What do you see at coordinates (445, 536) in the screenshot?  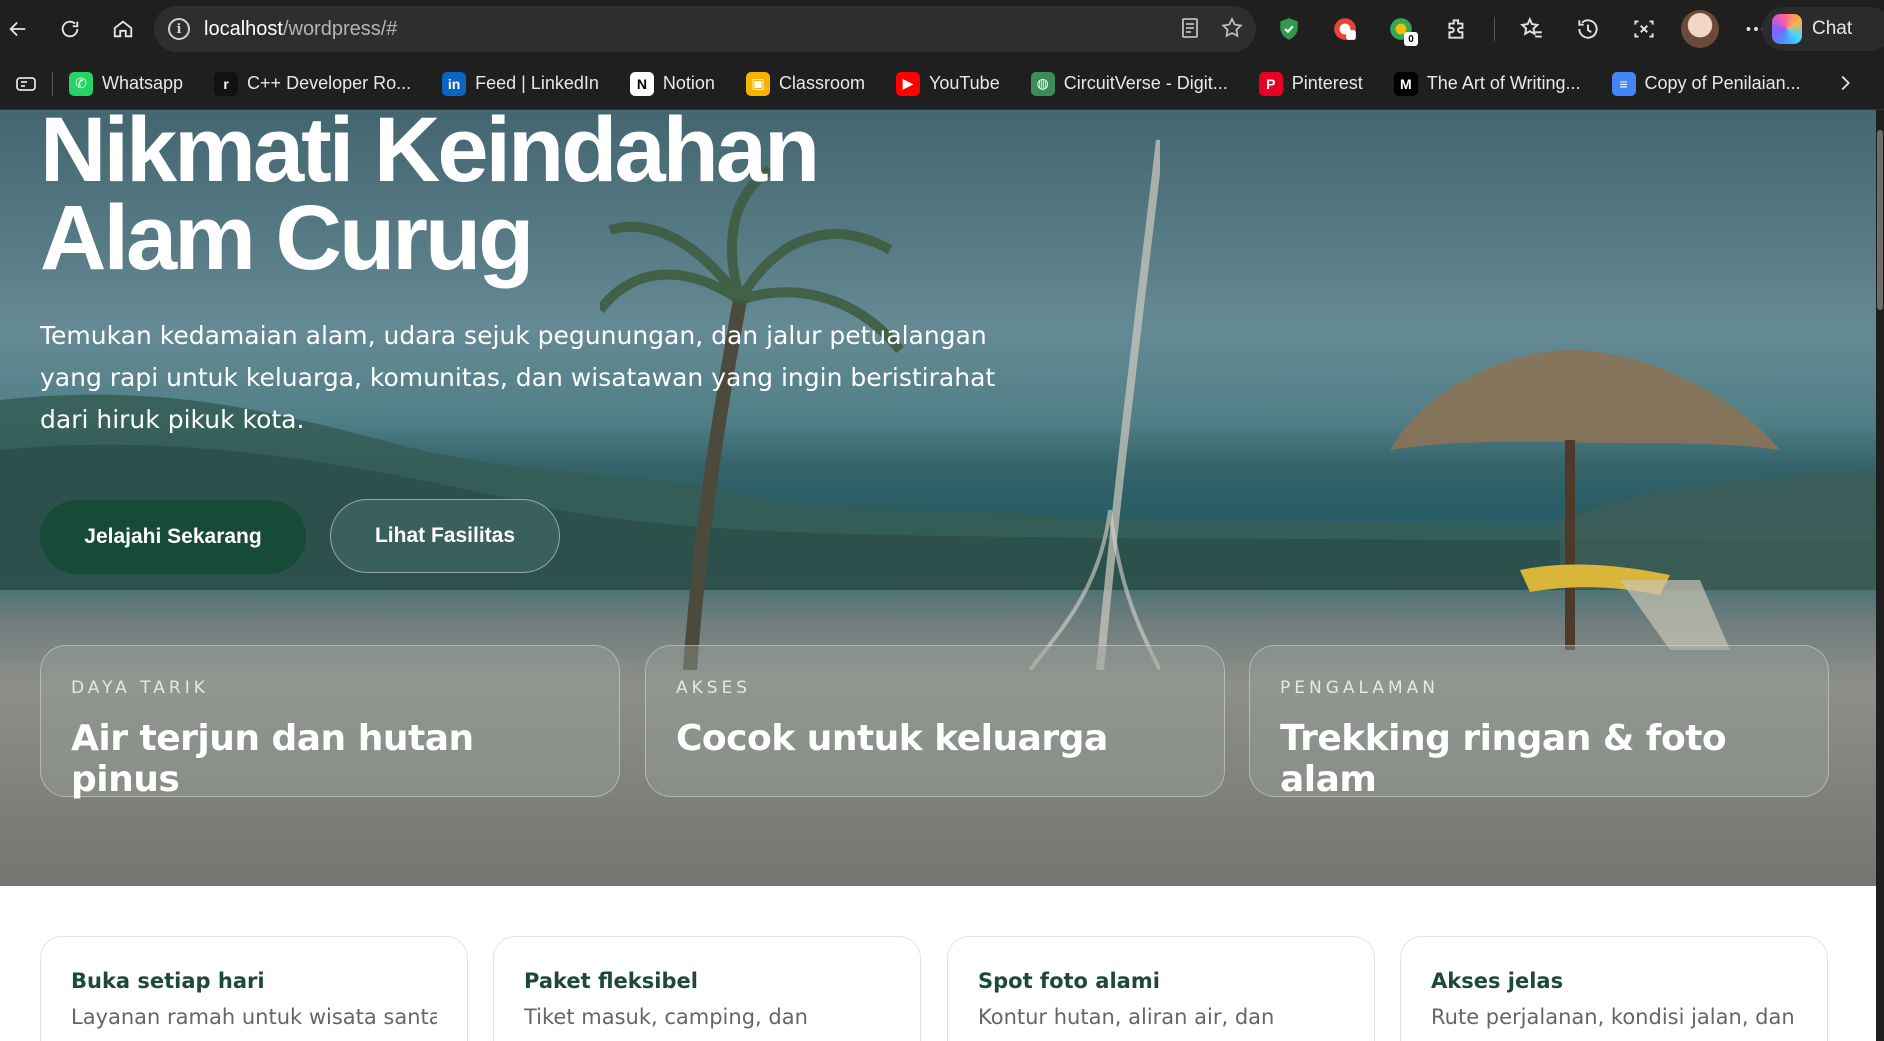 I see `view-facilities-button: Lihat Fasilitas` at bounding box center [445, 536].